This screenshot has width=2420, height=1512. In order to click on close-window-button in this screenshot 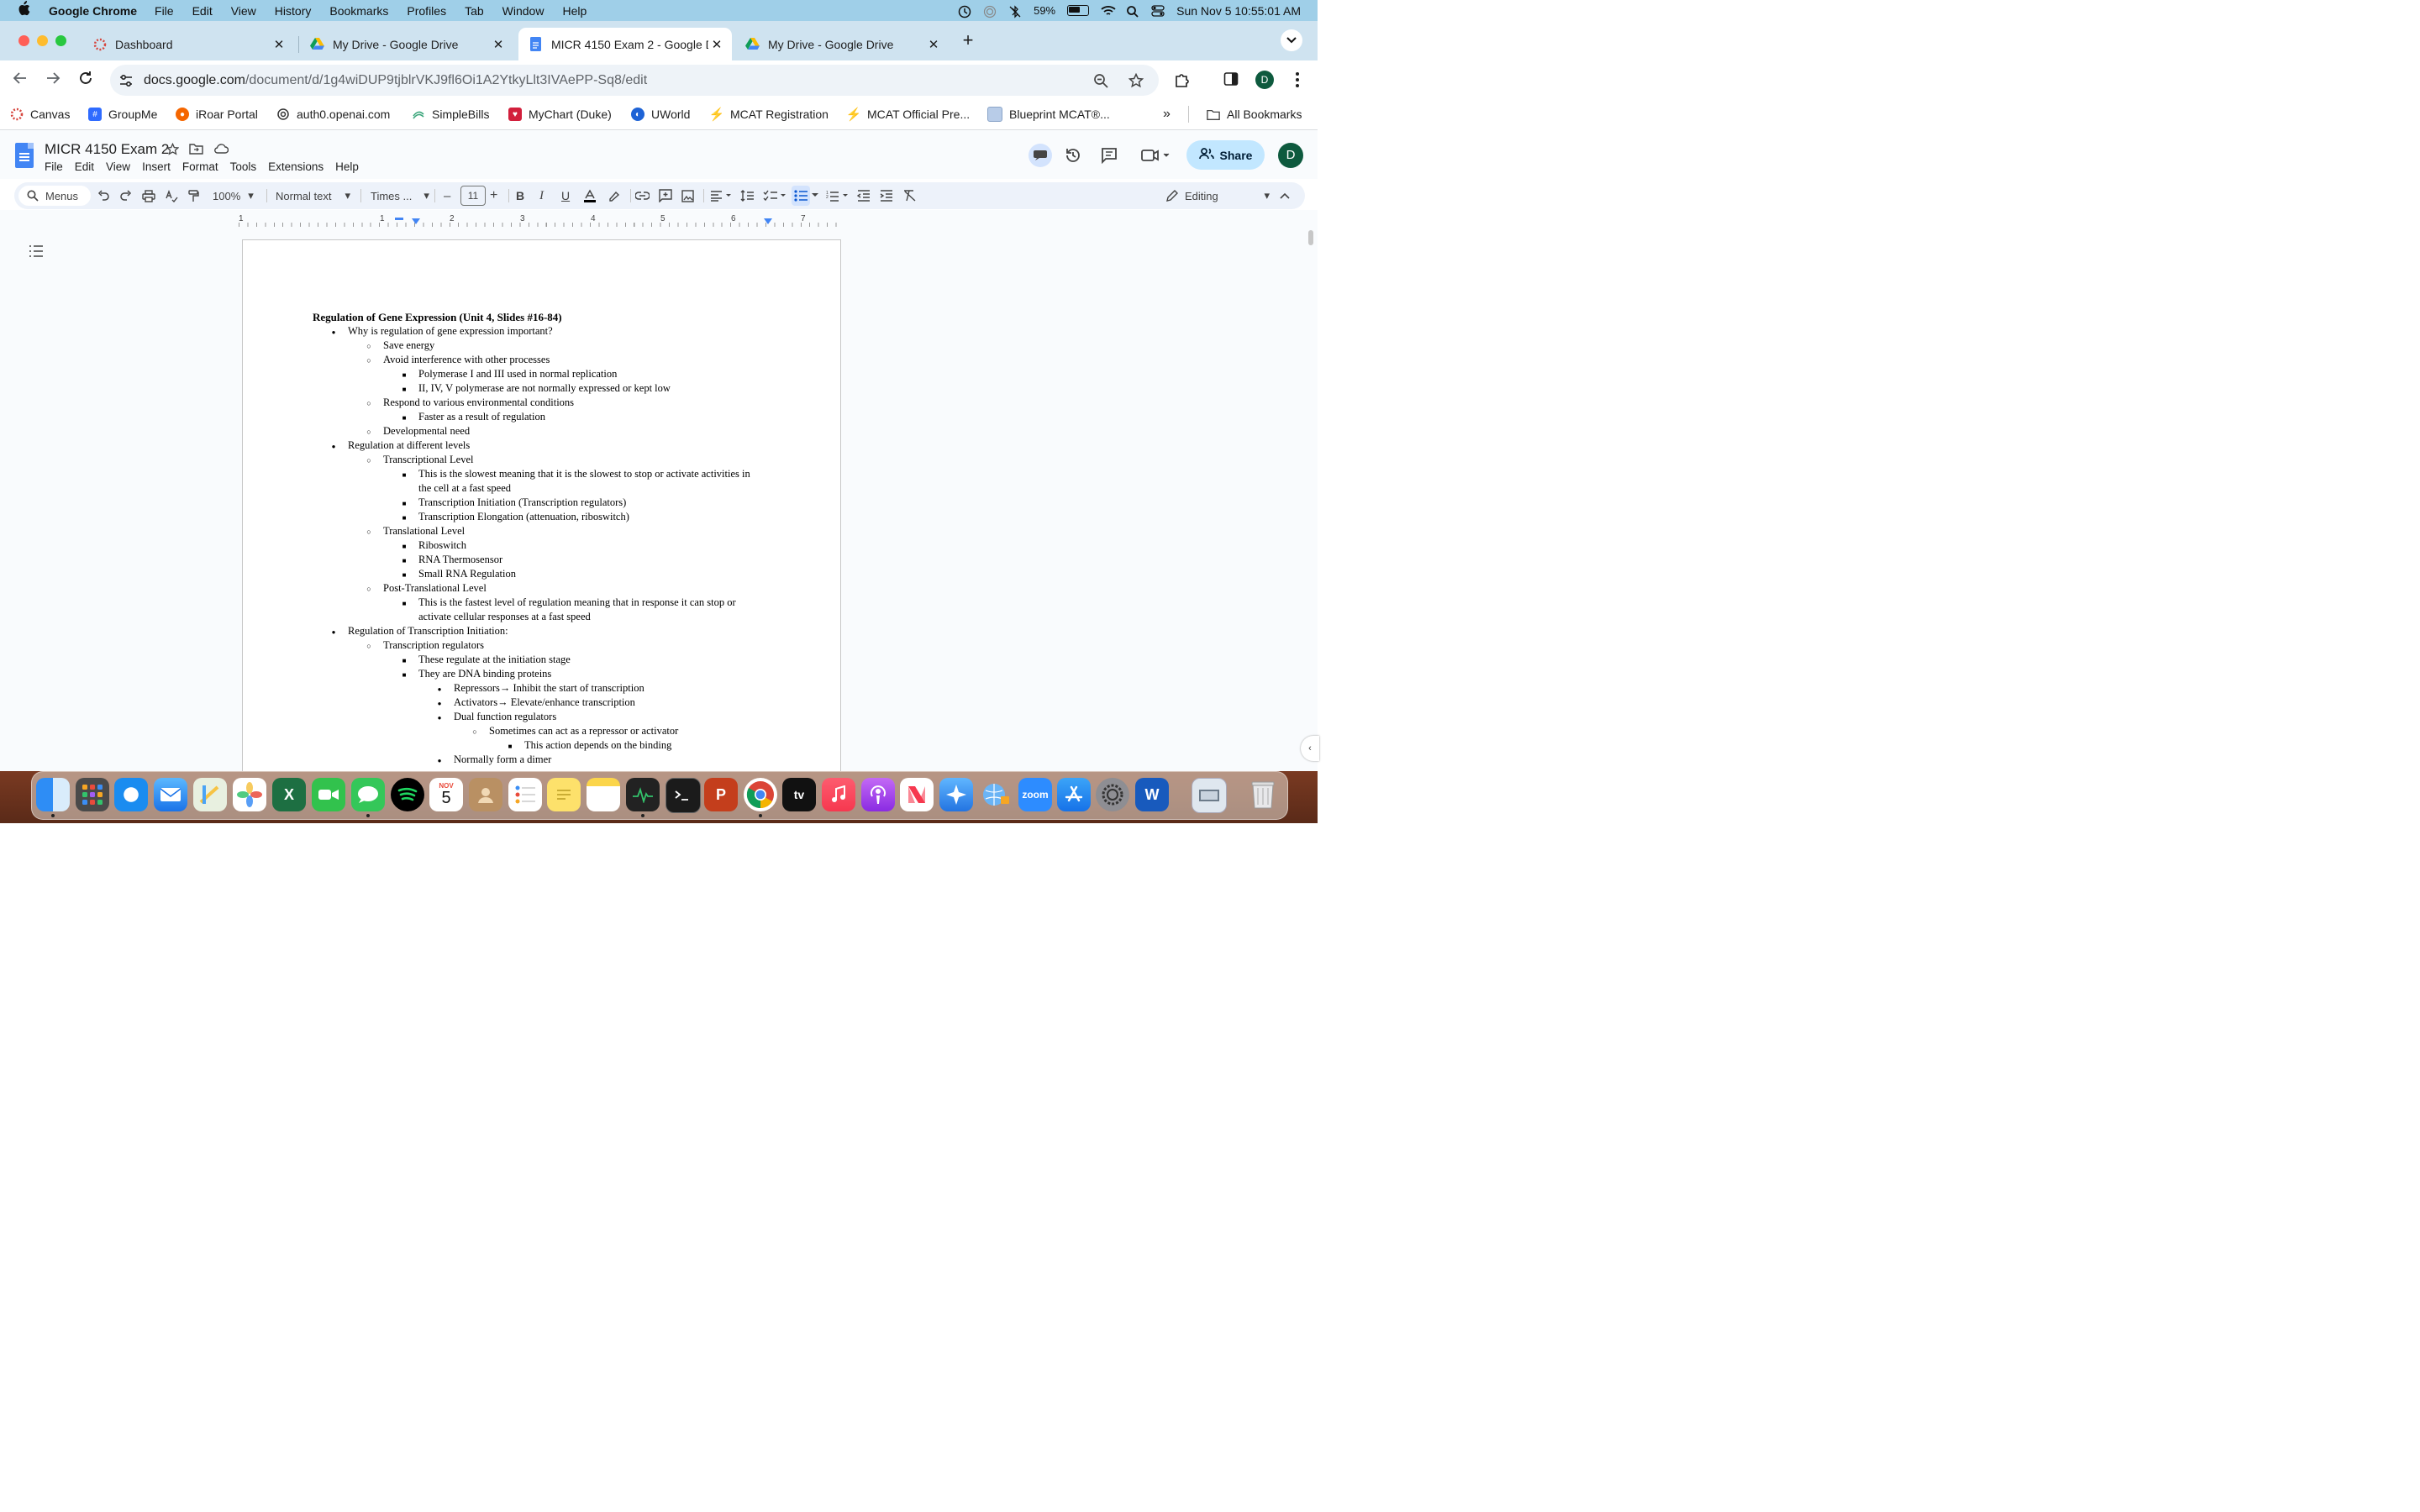, I will do `click(23, 40)`.